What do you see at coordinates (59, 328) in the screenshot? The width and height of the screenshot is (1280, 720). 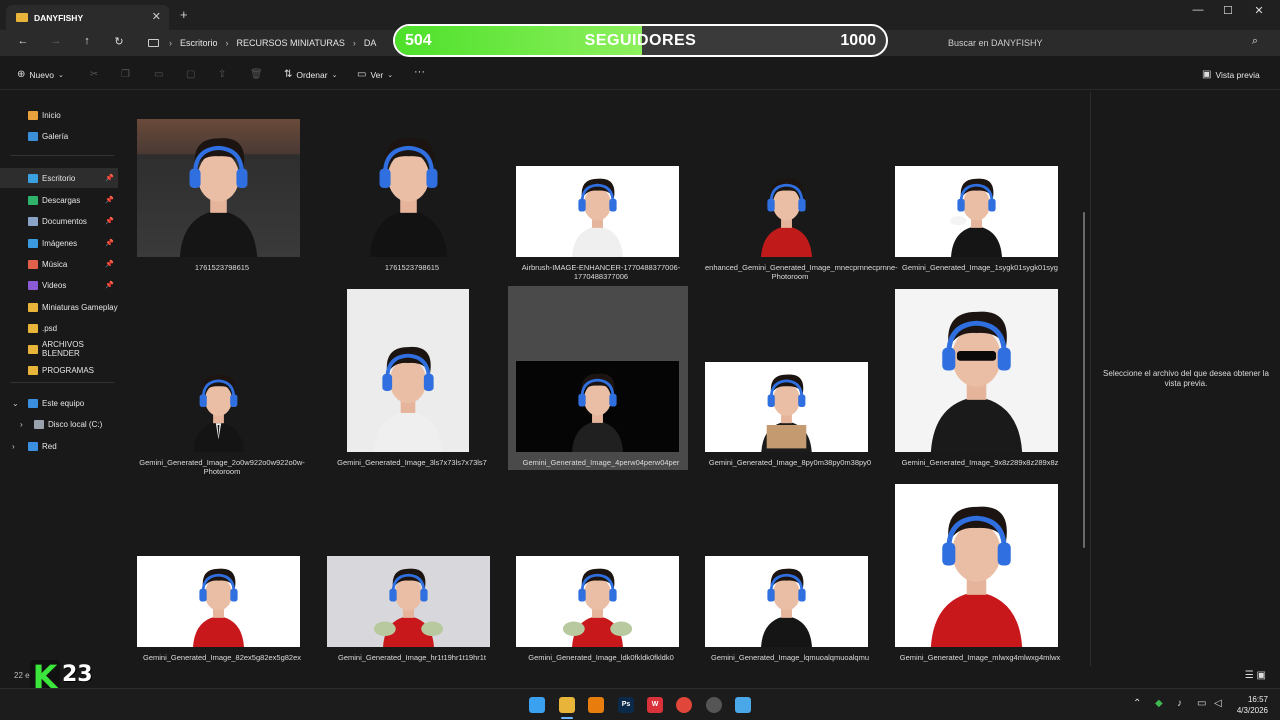 I see `sidebar-item: .psd` at bounding box center [59, 328].